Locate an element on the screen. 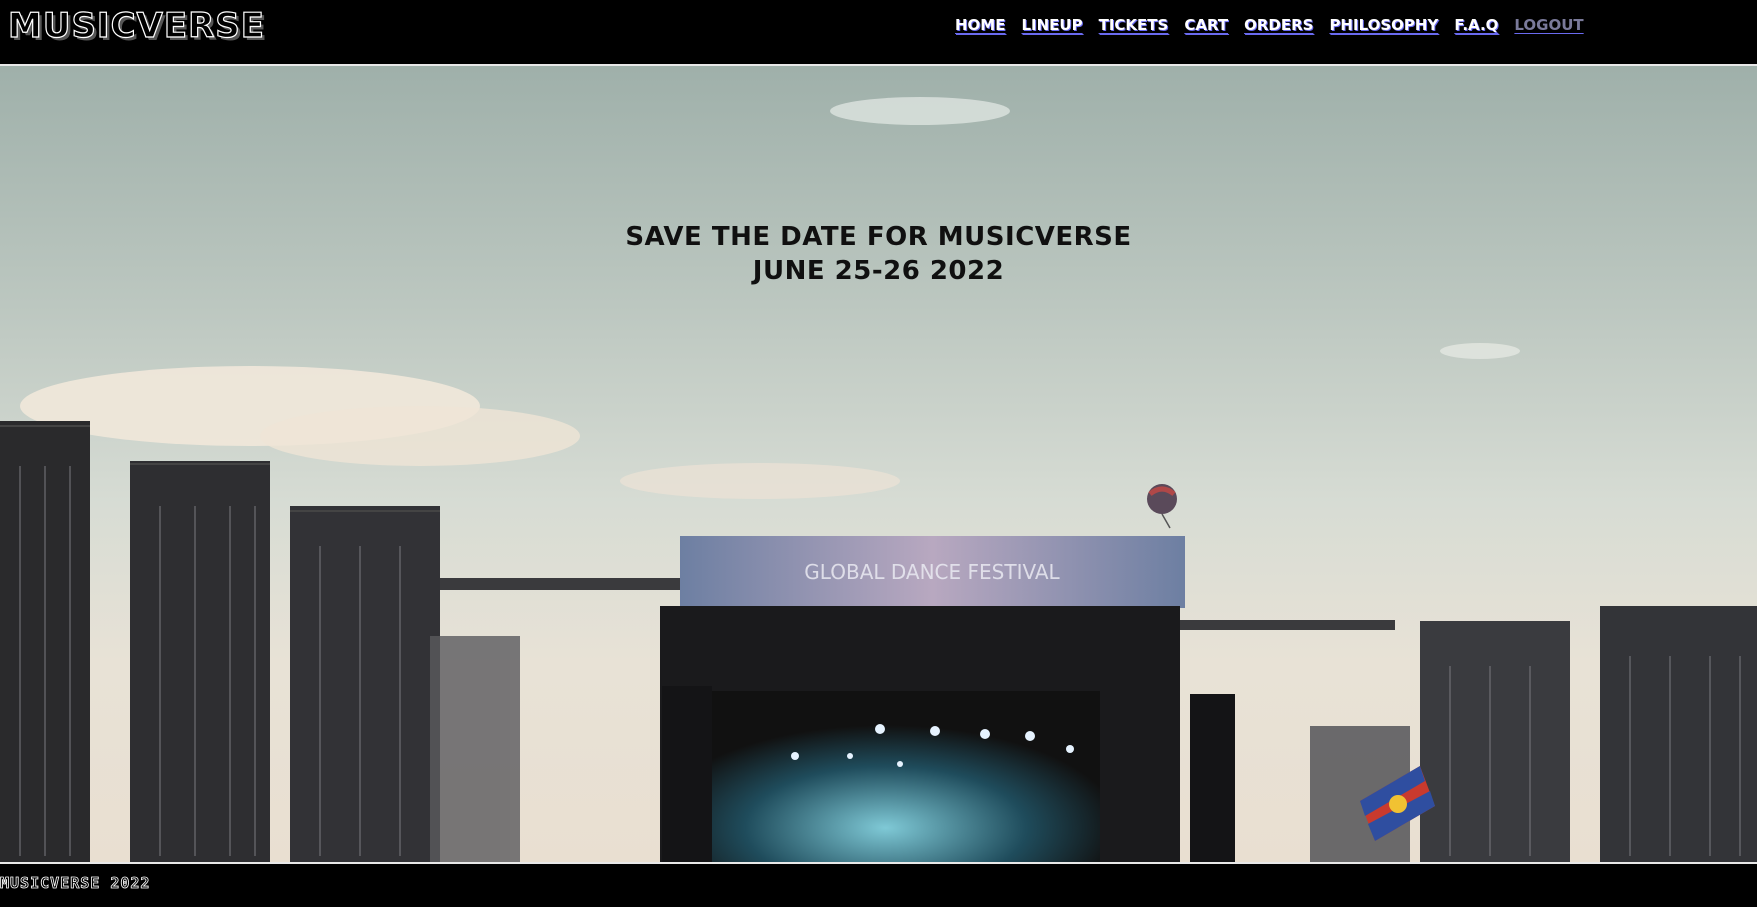  site-footer: MUSICVERSE 2022 is located at coordinates (878, 884).